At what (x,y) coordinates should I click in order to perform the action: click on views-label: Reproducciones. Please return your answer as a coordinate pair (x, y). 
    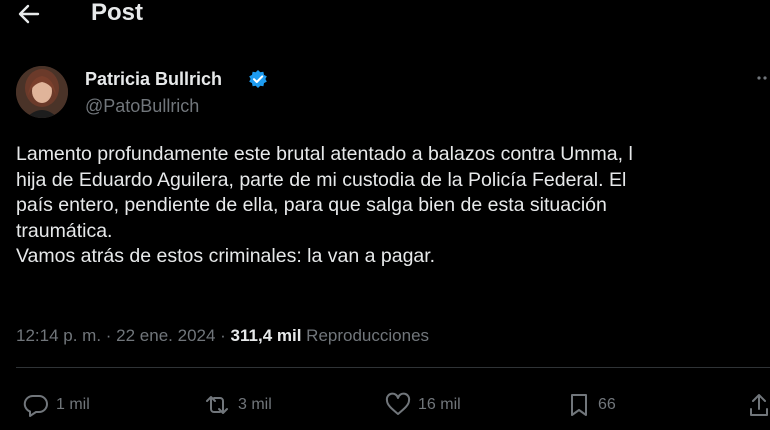
    Looking at the image, I should click on (368, 335).